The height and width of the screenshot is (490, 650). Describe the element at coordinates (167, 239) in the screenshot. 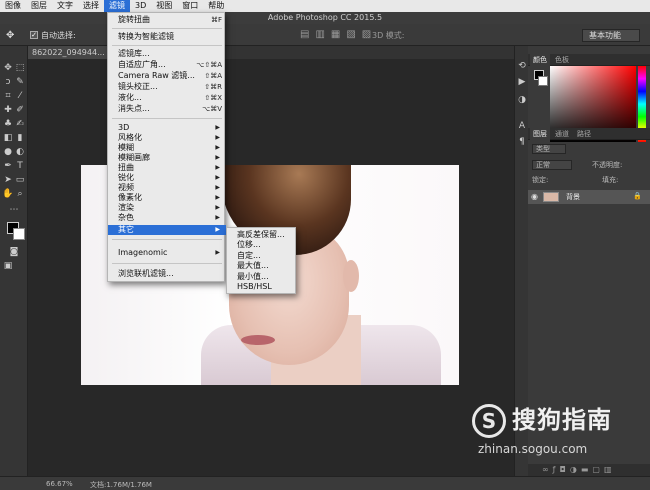

I see `menu-separator` at that location.